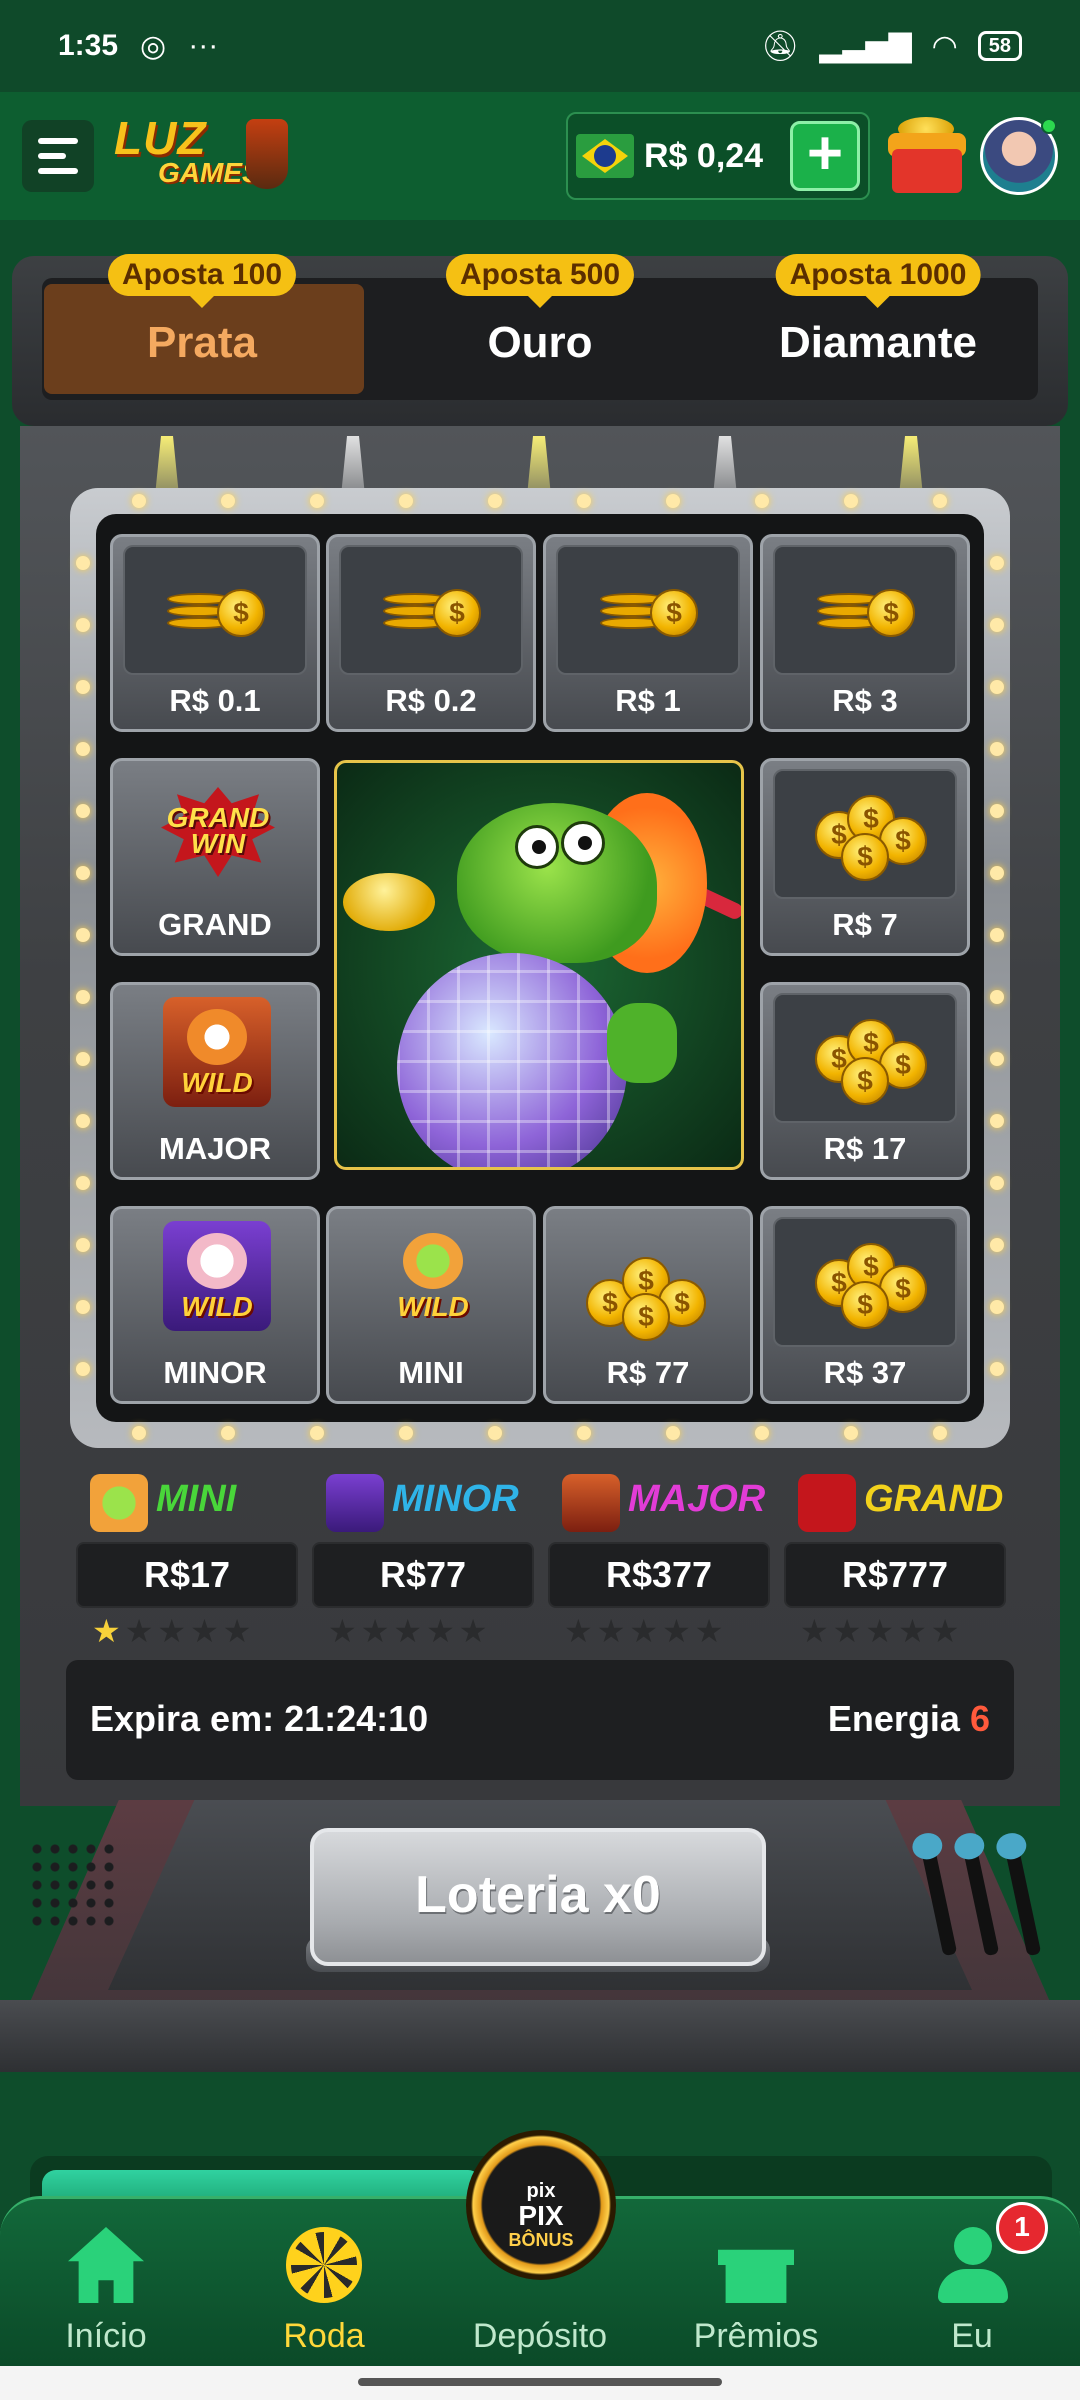 This screenshot has width=1080, height=2400. Describe the element at coordinates (179, 46) in the screenshot. I see `status-notification-icons: ◎ ···` at that location.